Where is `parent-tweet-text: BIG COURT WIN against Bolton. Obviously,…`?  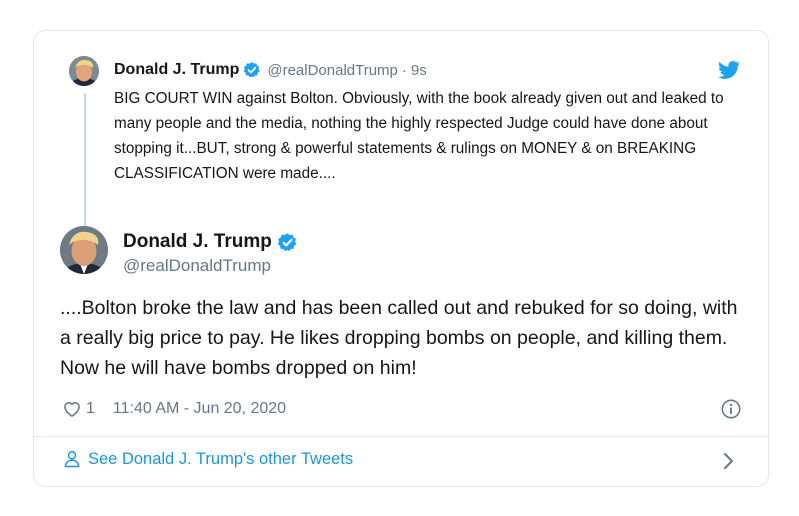
parent-tweet-text: BIG COURT WIN against Bolton. Obviously,… is located at coordinates (419, 136).